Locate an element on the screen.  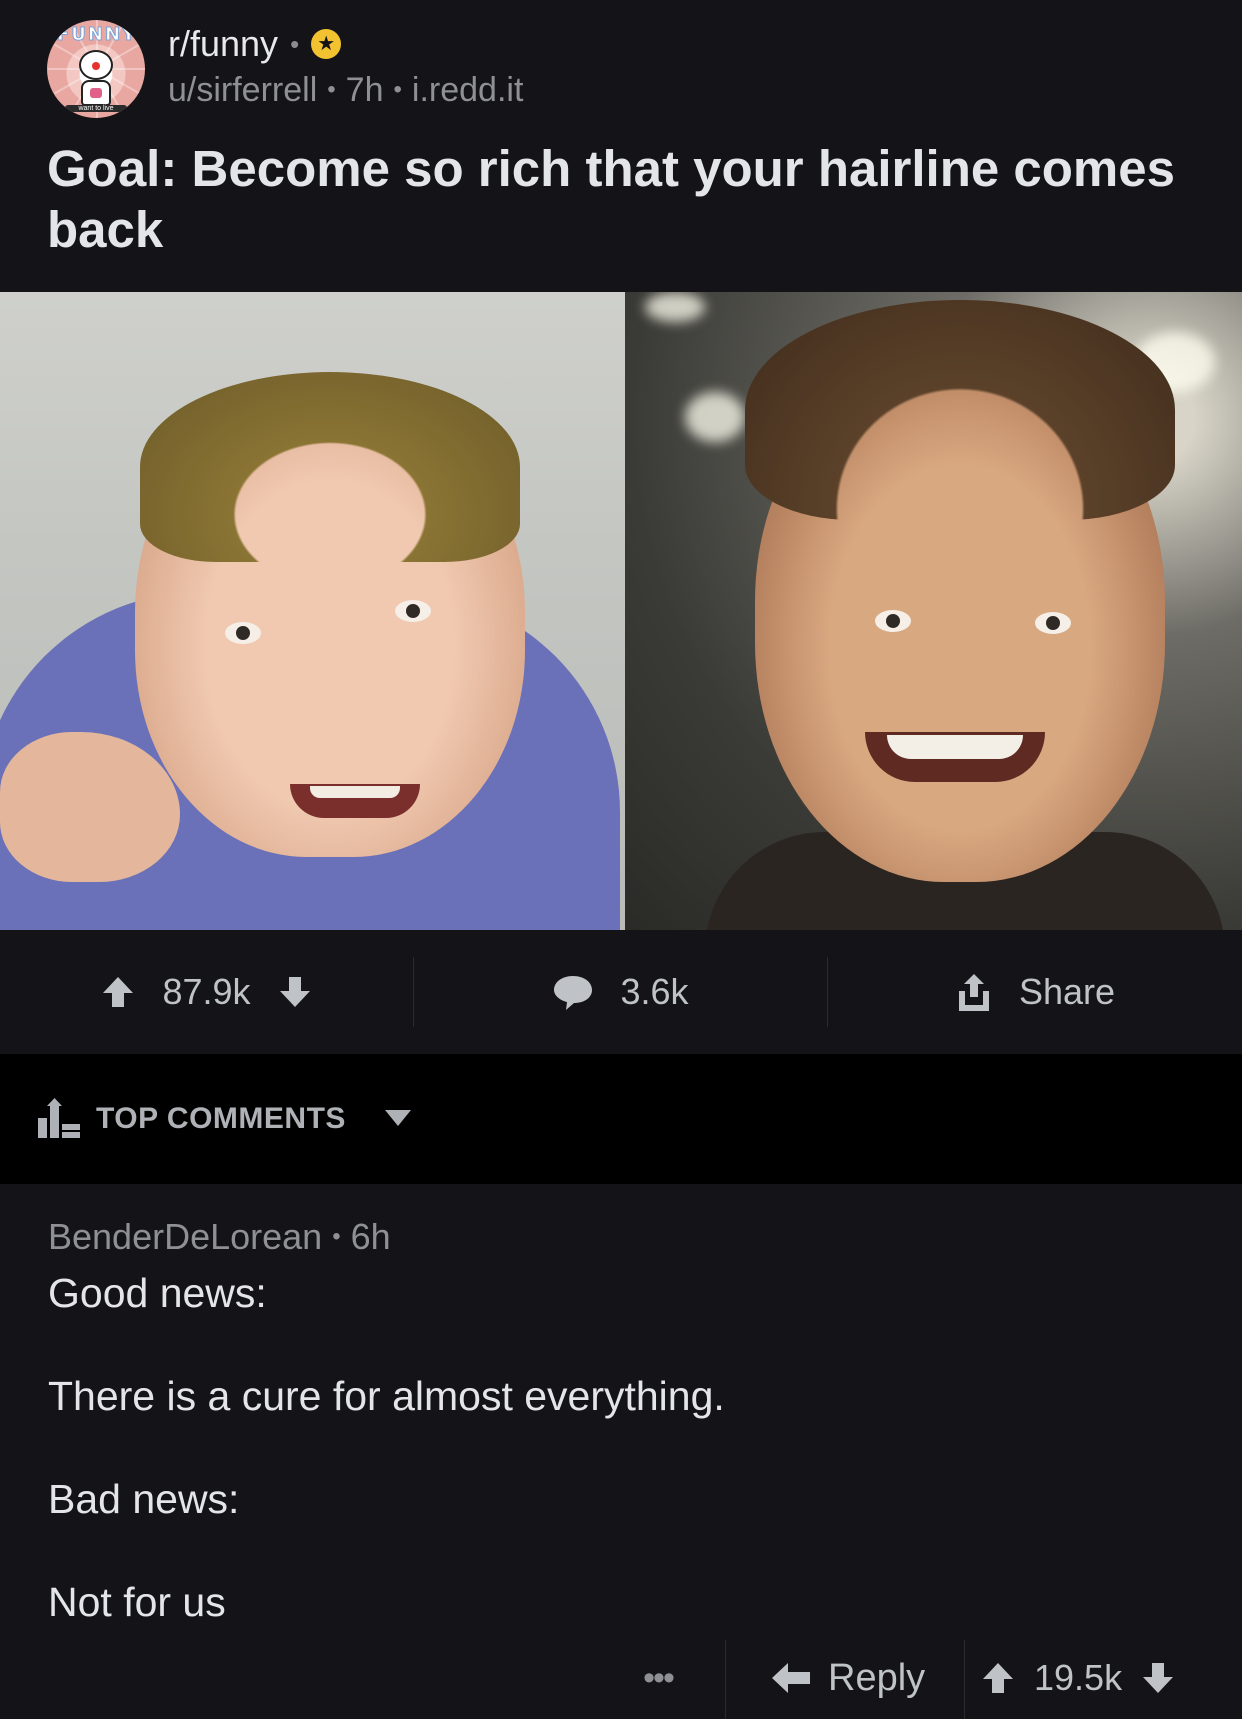
post-author: u/sirferrell is located at coordinates (242, 90).